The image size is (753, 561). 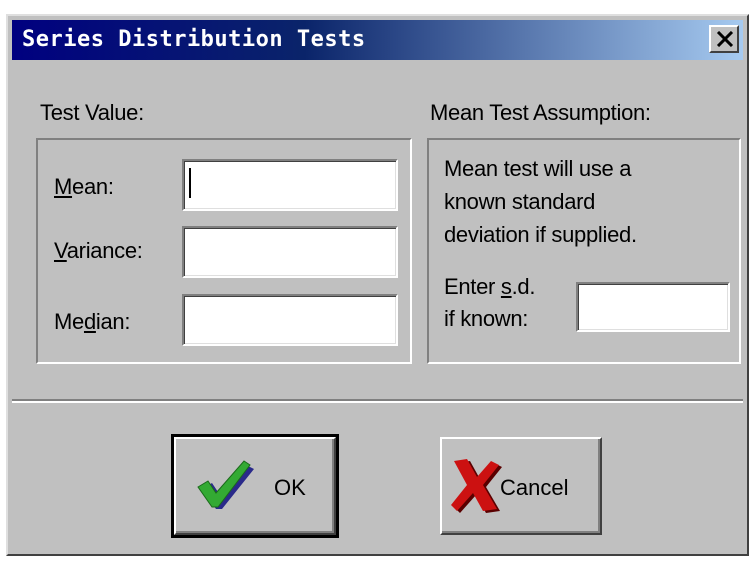 I want to click on mean-input-box, so click(x=290, y=185).